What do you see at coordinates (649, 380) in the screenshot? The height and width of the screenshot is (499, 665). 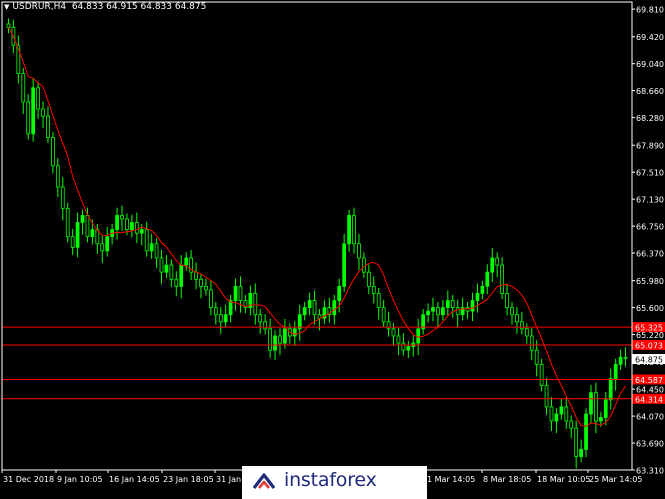 I see `level-value: 64.587` at bounding box center [649, 380].